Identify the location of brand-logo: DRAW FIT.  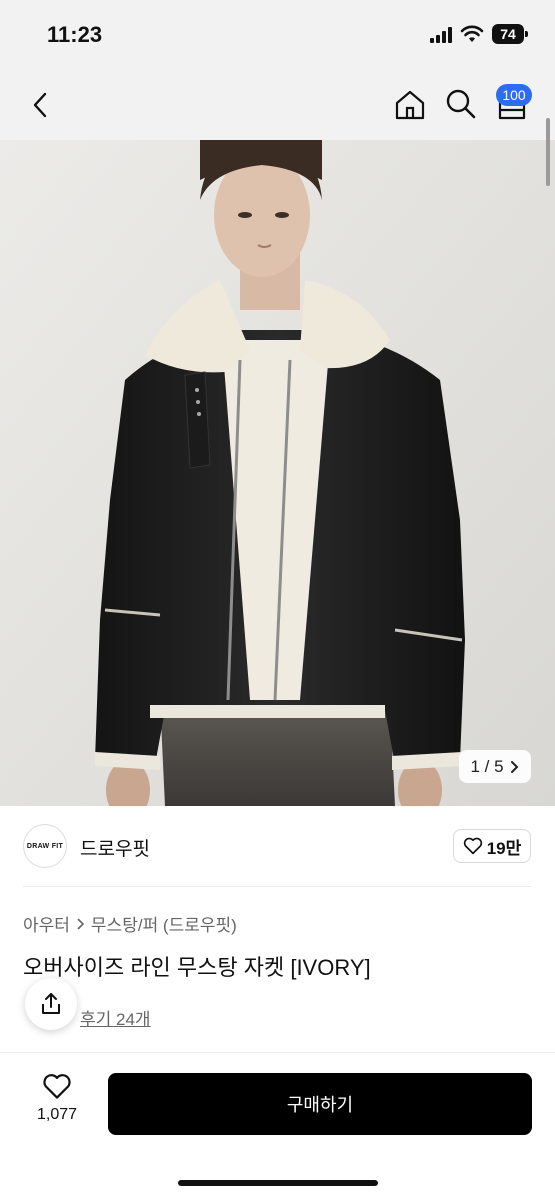
(45, 846).